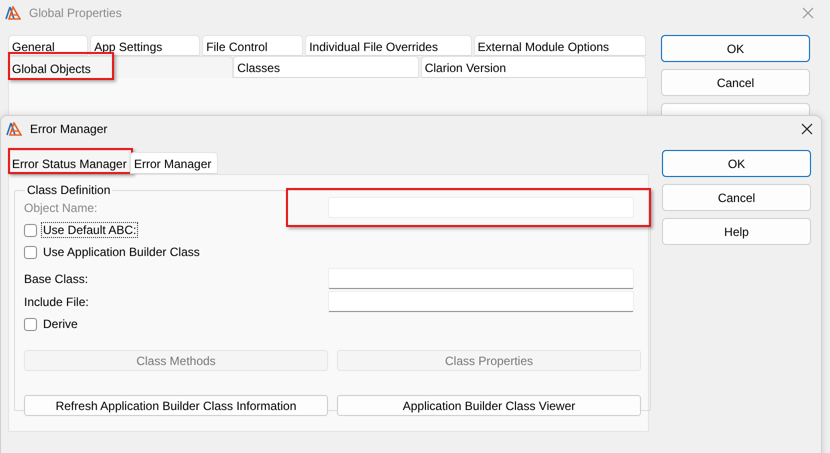 This screenshot has width=830, height=453. I want to click on action-button: Refresh Application Builder Class Information, so click(176, 405).